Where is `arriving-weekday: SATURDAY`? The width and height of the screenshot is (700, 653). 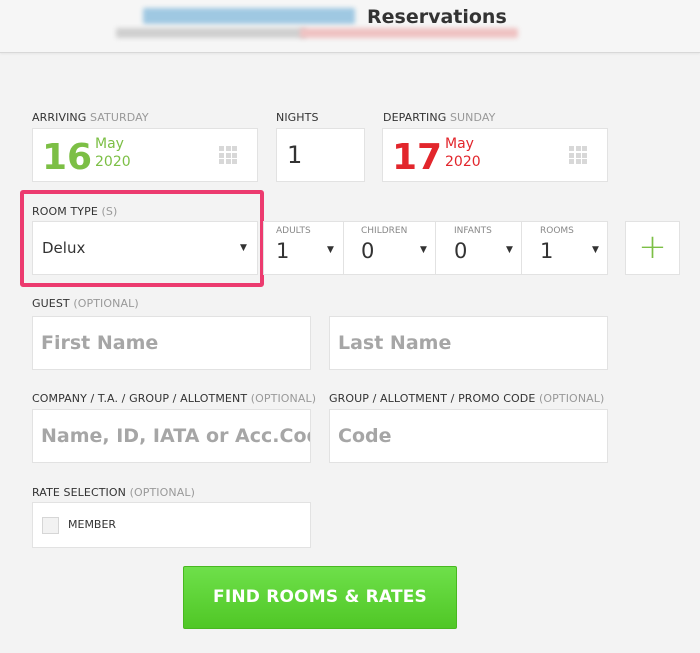
arriving-weekday: SATURDAY is located at coordinates (119, 117).